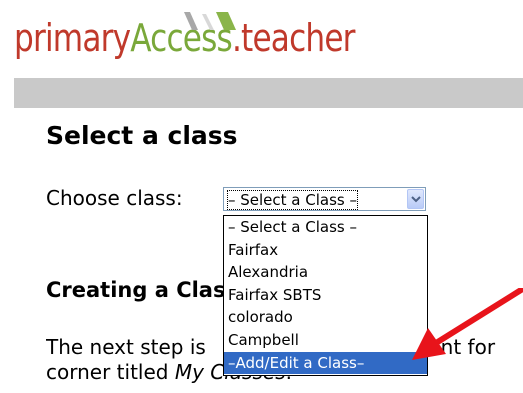  Describe the element at coordinates (292, 200) in the screenshot. I see `class-select-value: – Select a Class –` at that location.